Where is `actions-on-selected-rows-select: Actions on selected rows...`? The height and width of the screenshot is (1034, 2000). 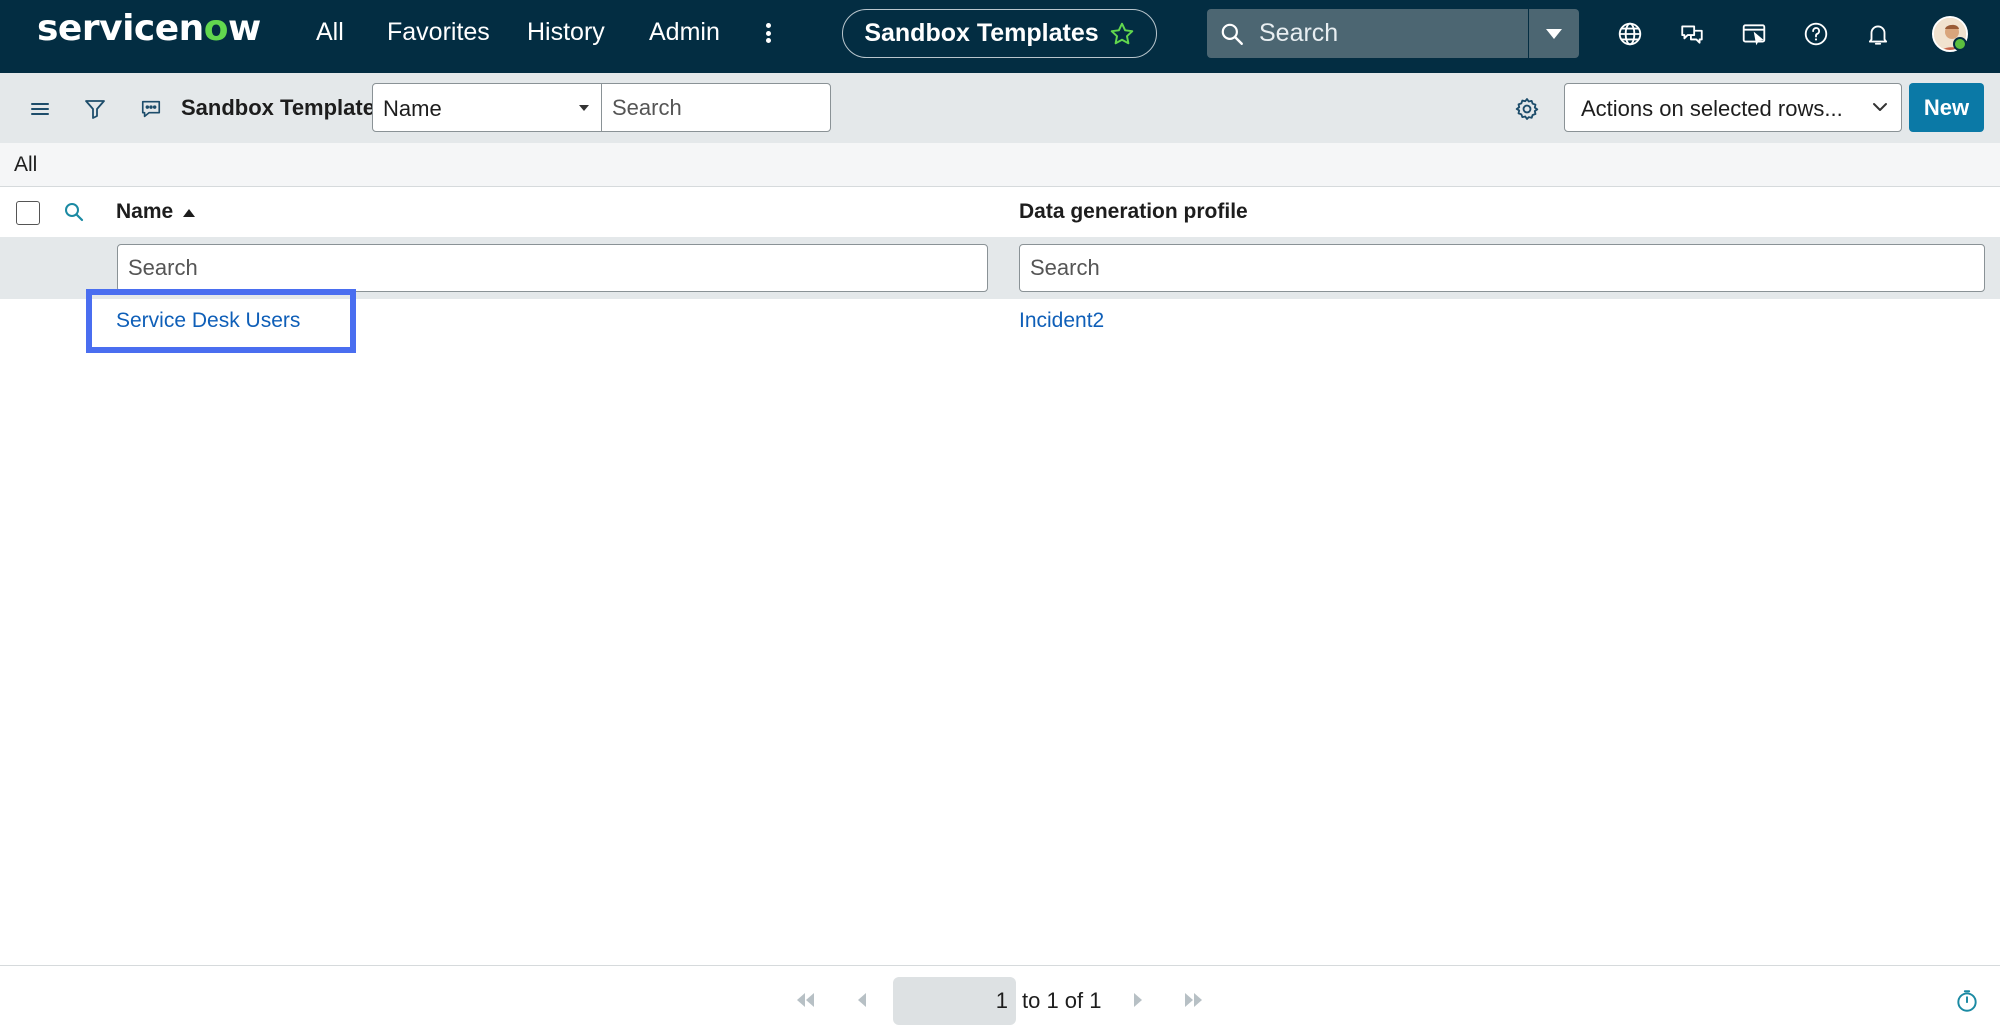
actions-on-selected-rows-select: Actions on selected rows... is located at coordinates (1733, 107).